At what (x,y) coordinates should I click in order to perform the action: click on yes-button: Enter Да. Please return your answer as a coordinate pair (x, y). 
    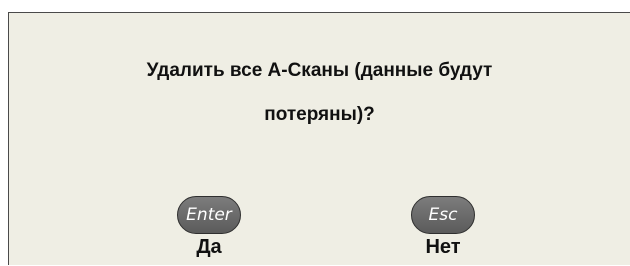
    Looking at the image, I should click on (209, 231).